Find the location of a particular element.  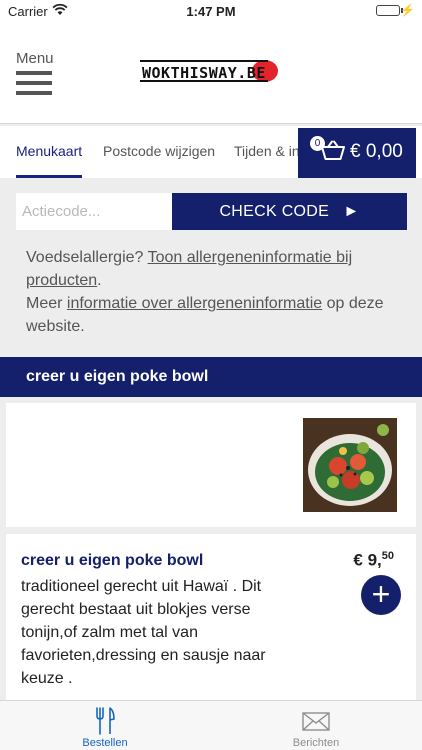

logo-text: WOKTHISWAY.BE is located at coordinates (204, 71).